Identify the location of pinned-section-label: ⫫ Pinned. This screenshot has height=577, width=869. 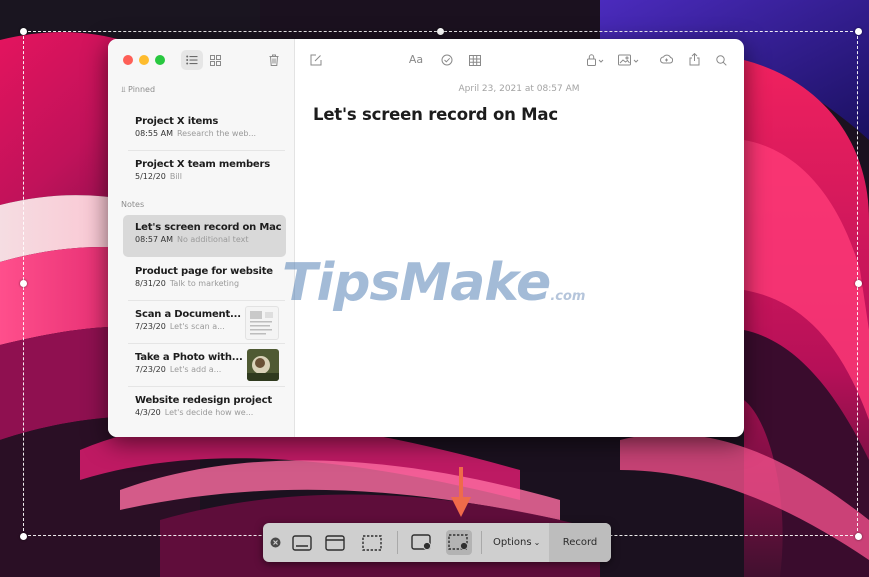
(138, 89).